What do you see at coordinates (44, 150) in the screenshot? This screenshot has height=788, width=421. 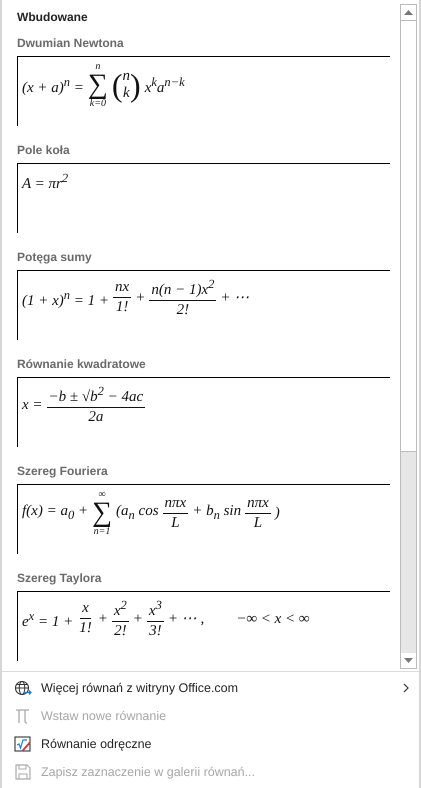 I see `equation-title: Pole koła` at bounding box center [44, 150].